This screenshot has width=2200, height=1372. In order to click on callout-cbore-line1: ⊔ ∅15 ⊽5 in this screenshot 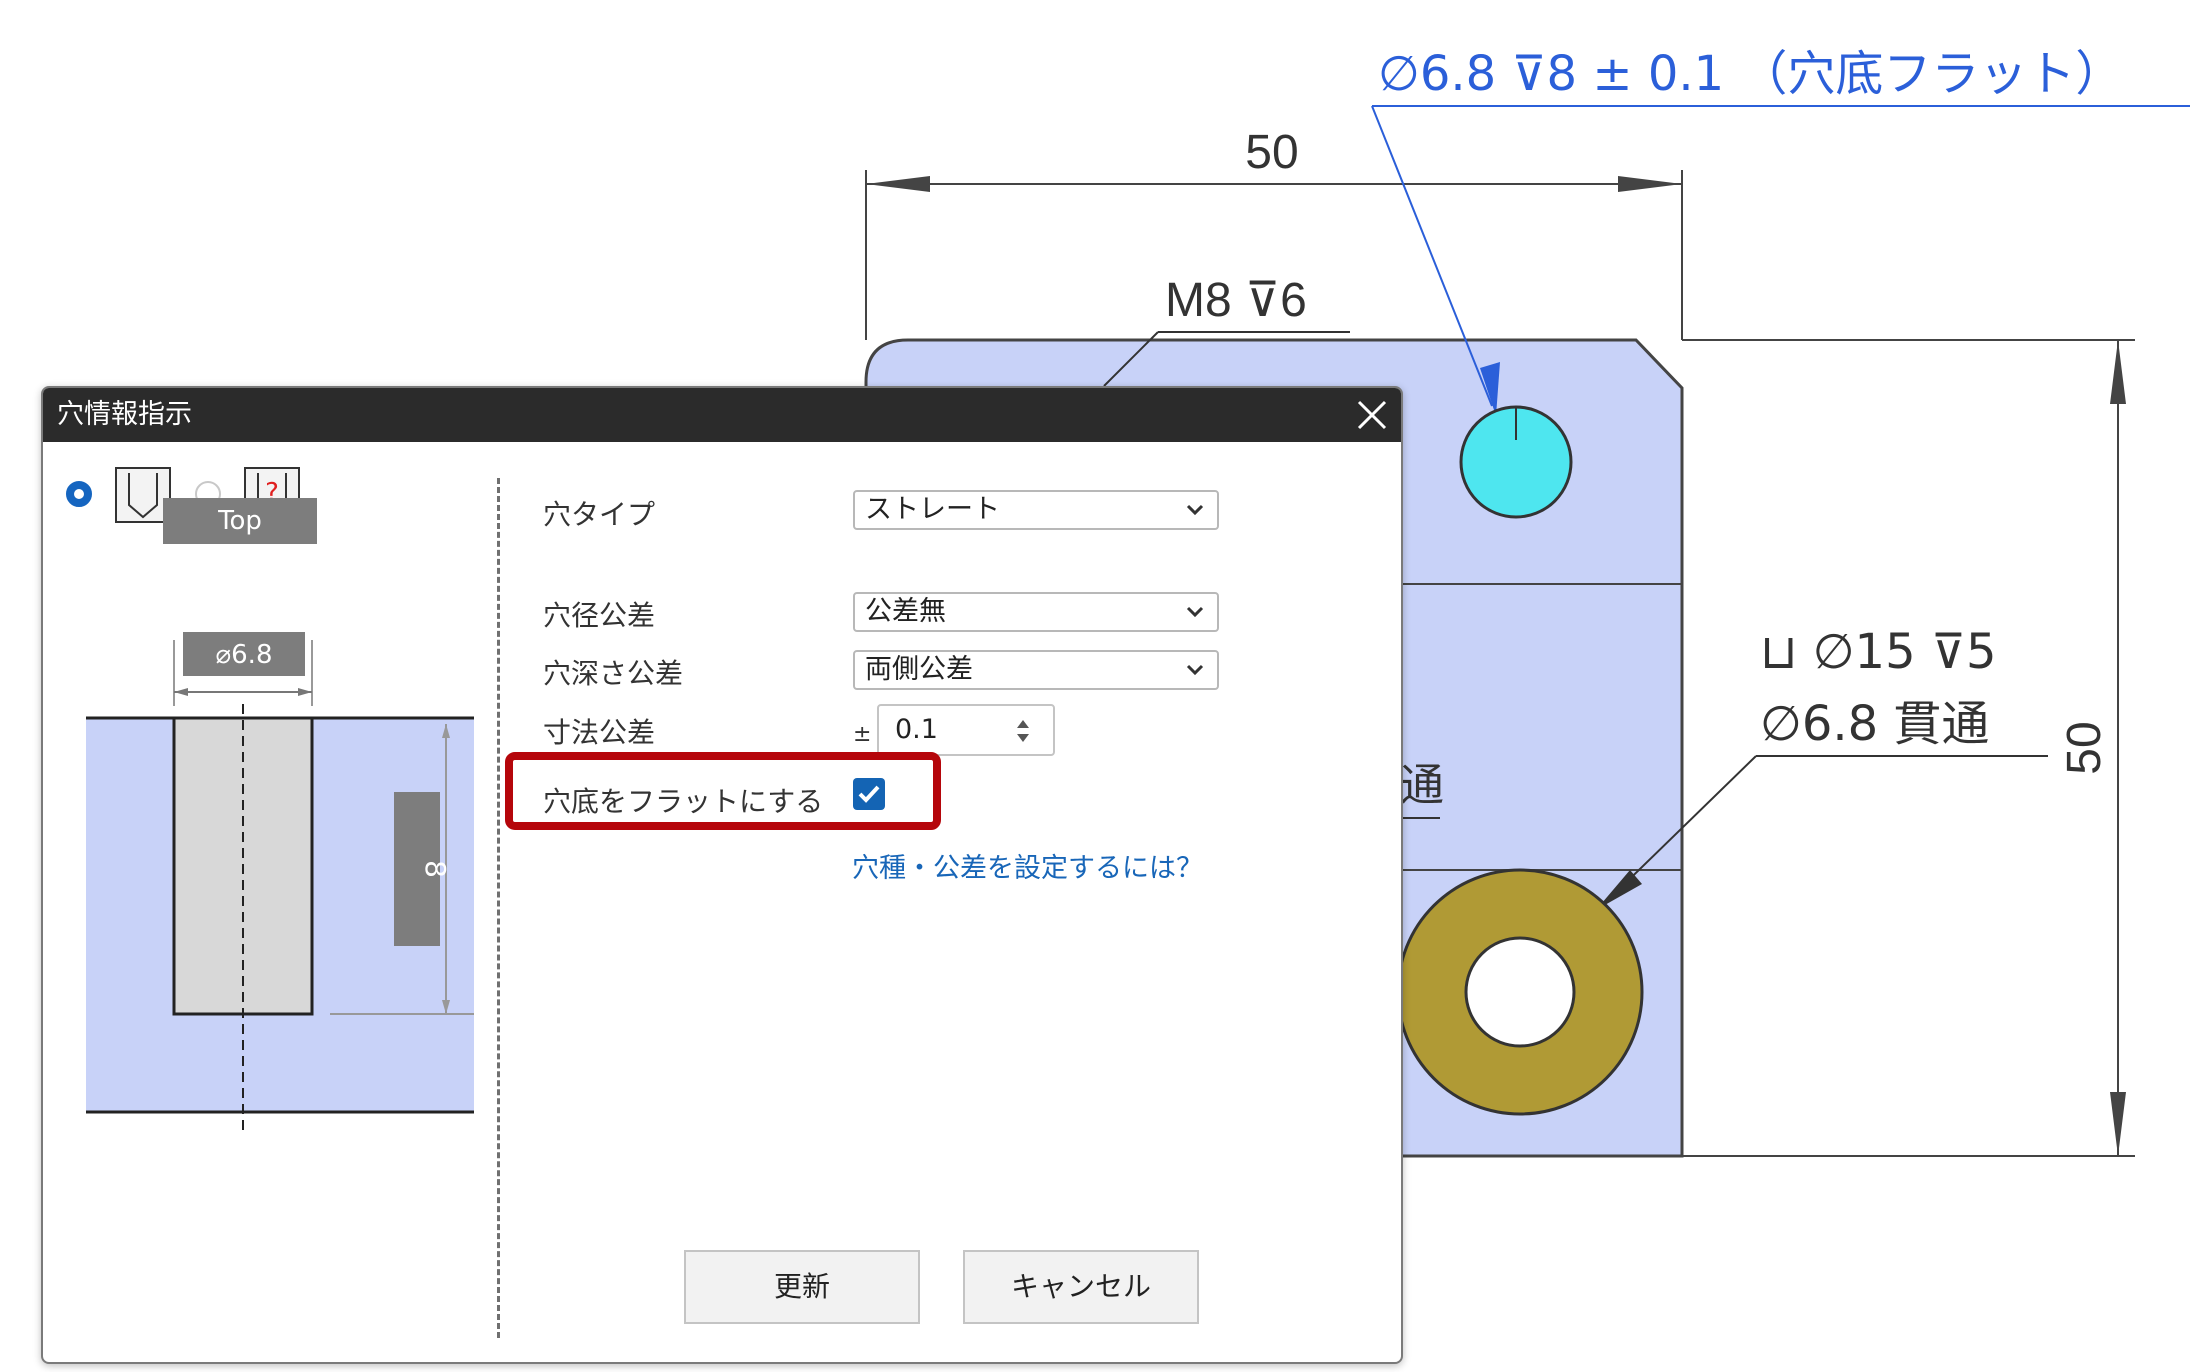, I will do `click(1878, 652)`.